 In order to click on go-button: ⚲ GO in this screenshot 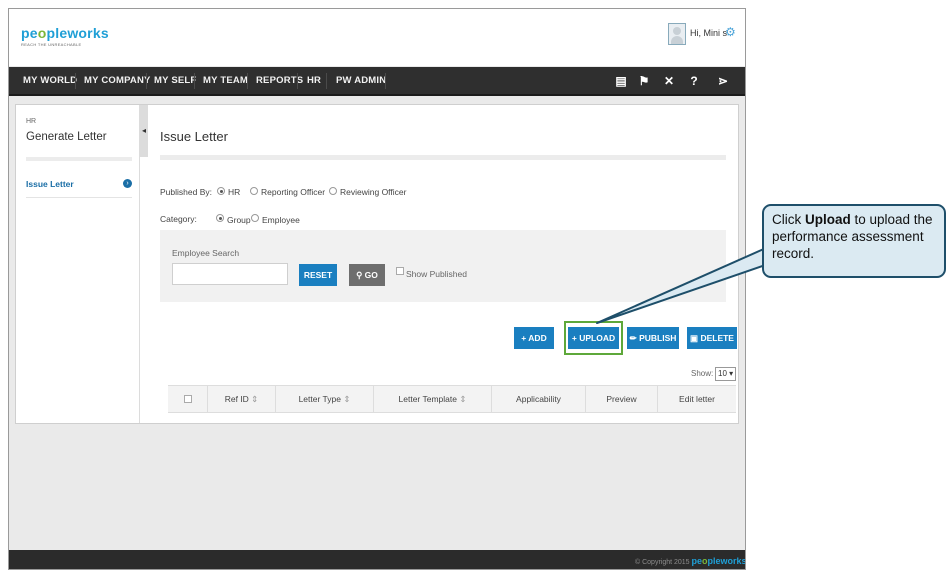, I will do `click(367, 275)`.